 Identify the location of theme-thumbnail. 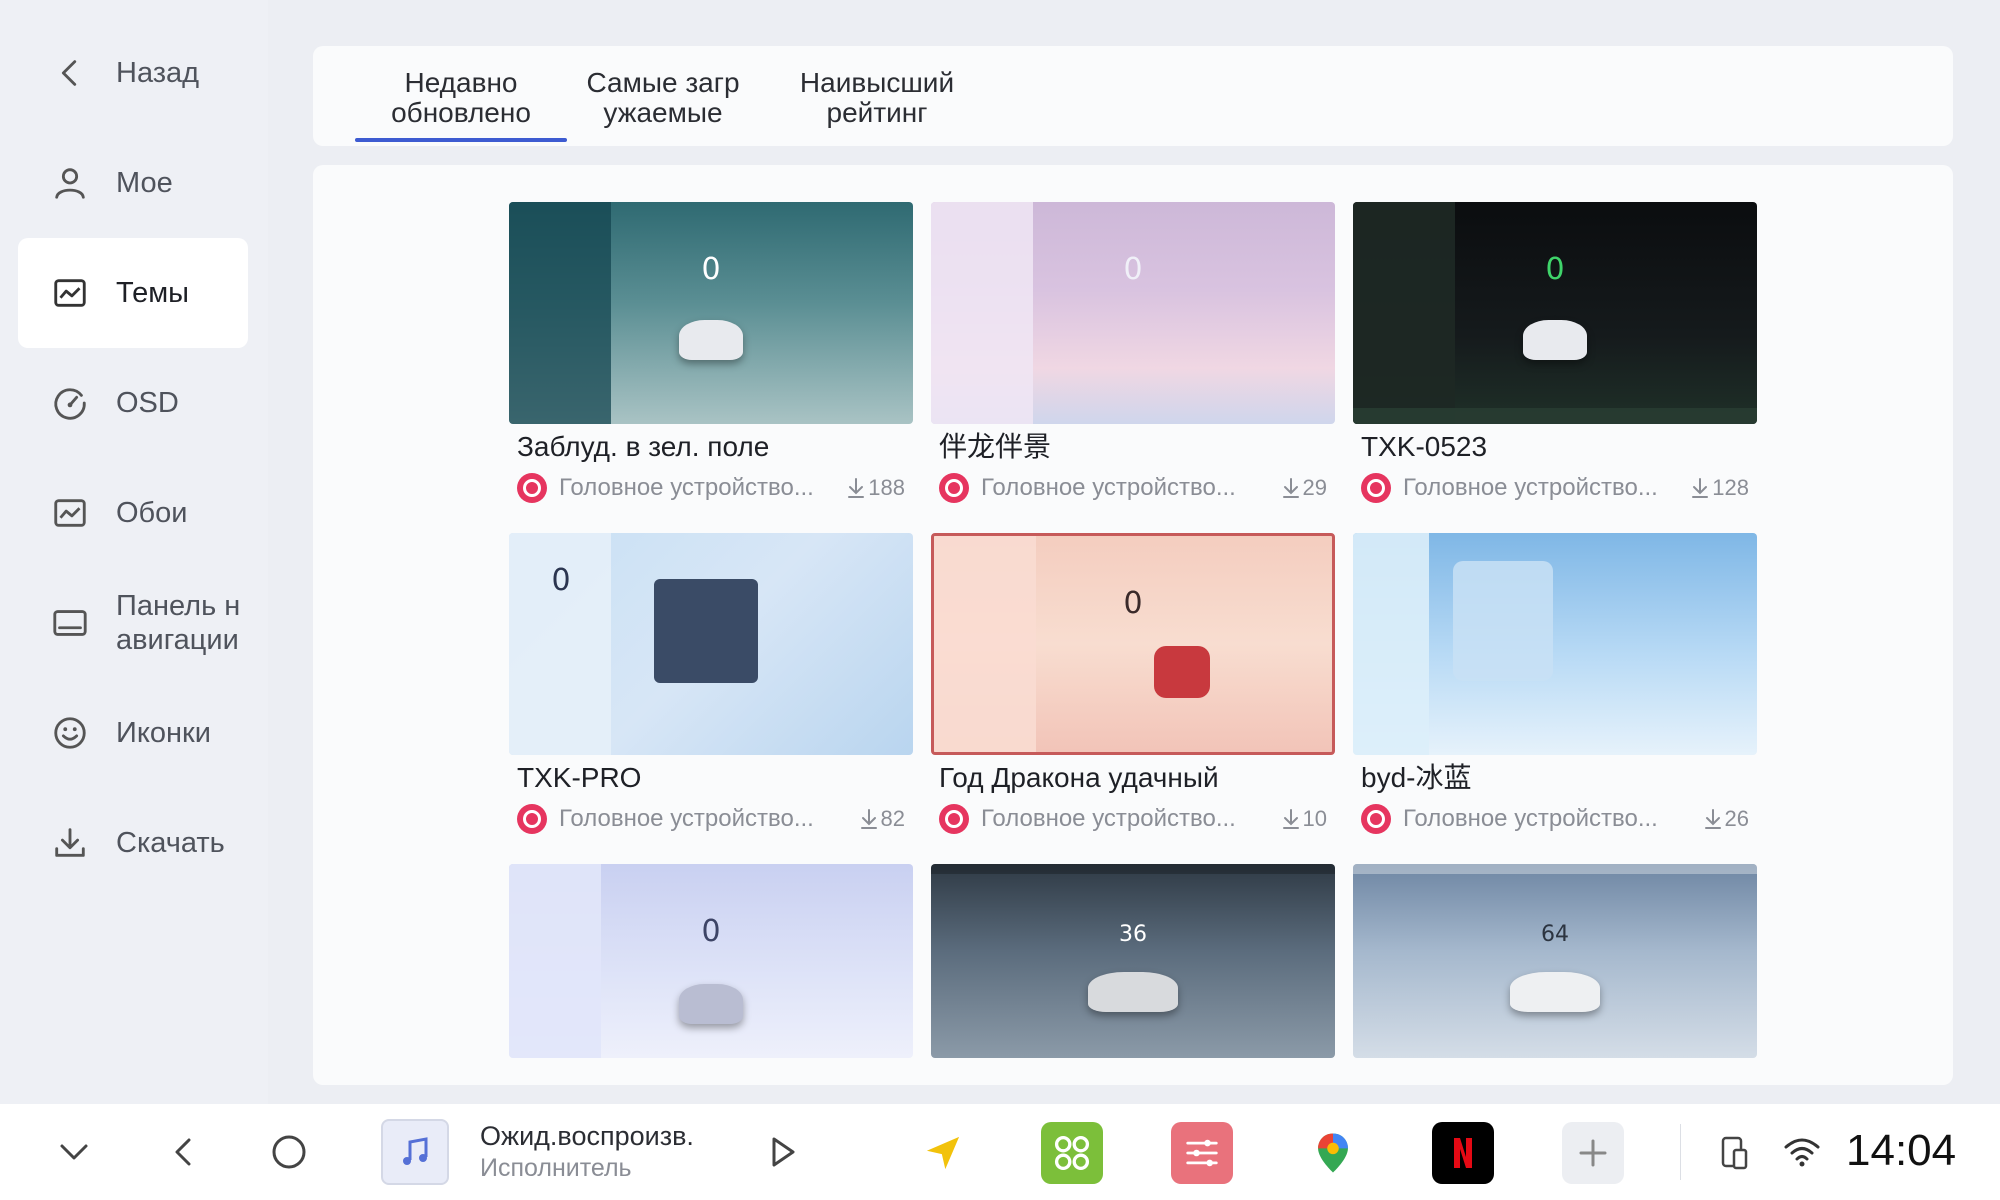
(1555, 644).